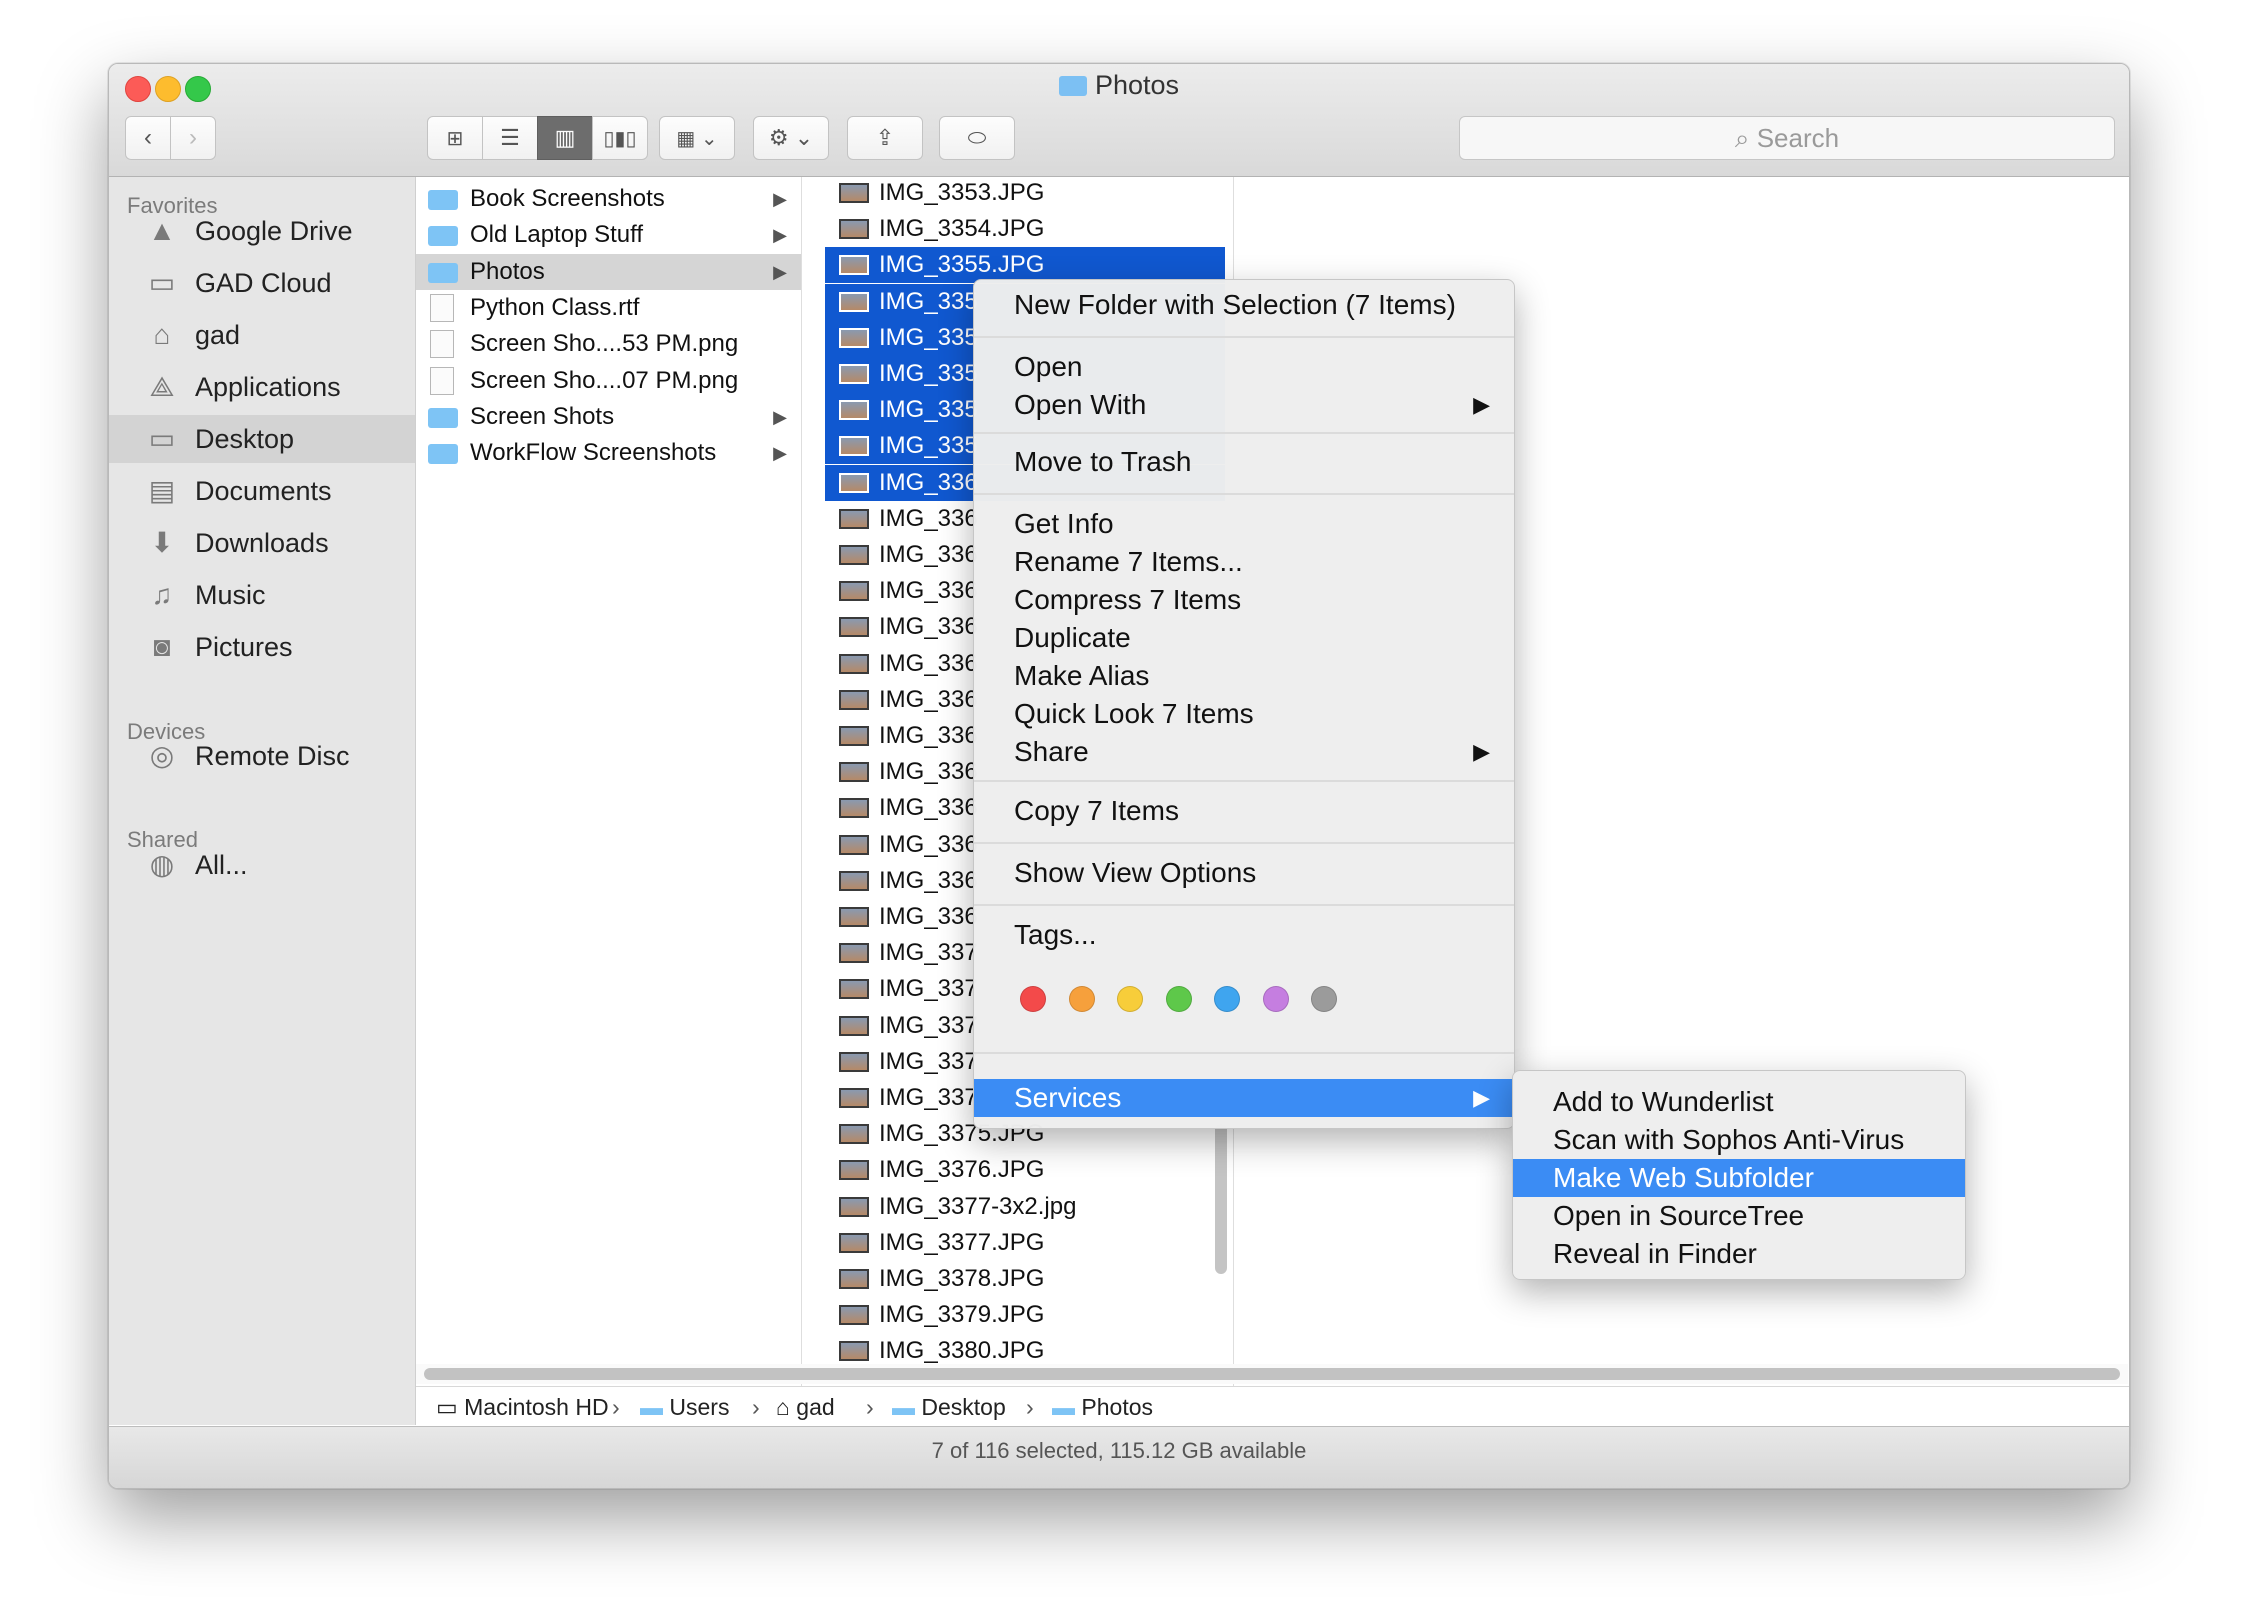  I want to click on sidebar-item-pictures: ◙ Pictures, so click(262, 647).